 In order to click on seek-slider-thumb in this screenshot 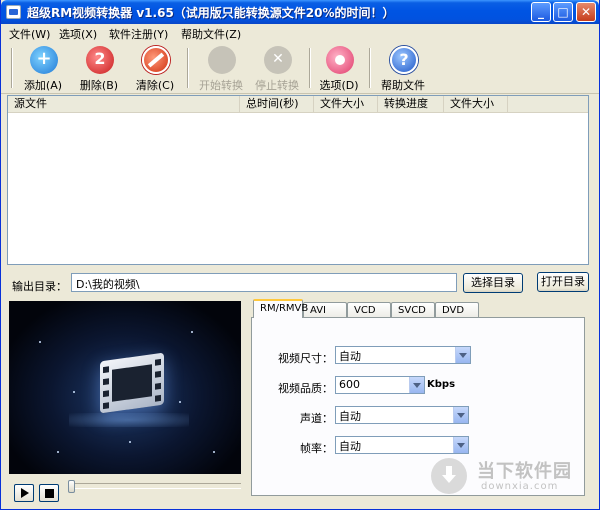, I will do `click(71, 486)`.